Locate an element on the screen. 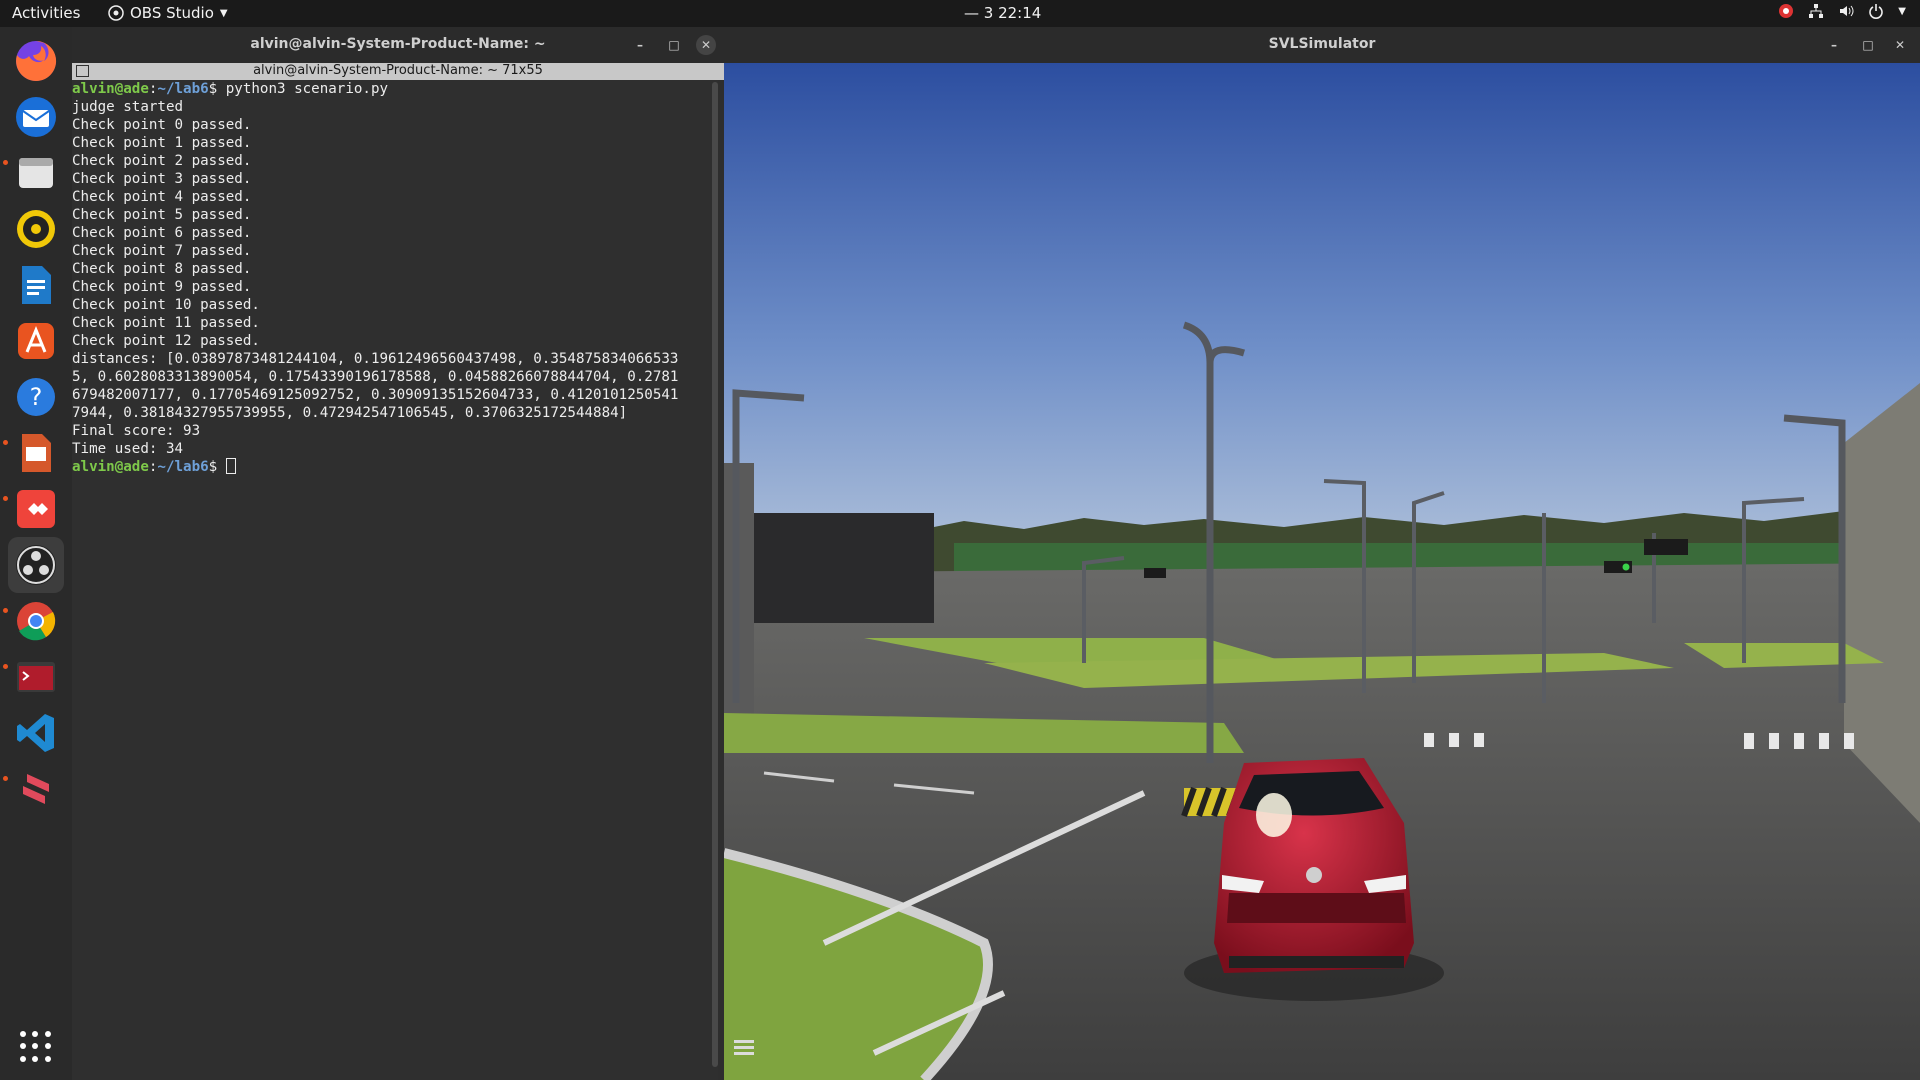 The image size is (1920, 1080). software-store-icon is located at coordinates (36, 341).